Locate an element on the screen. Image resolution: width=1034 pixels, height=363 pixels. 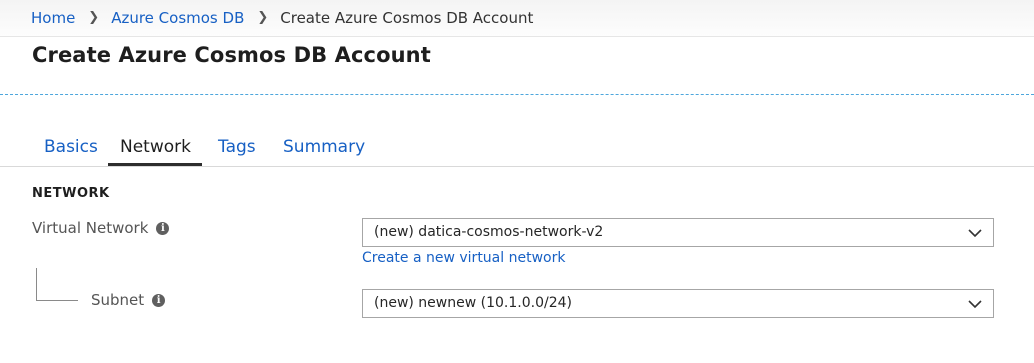
subnet-label: Subnet i is located at coordinates (128, 300).